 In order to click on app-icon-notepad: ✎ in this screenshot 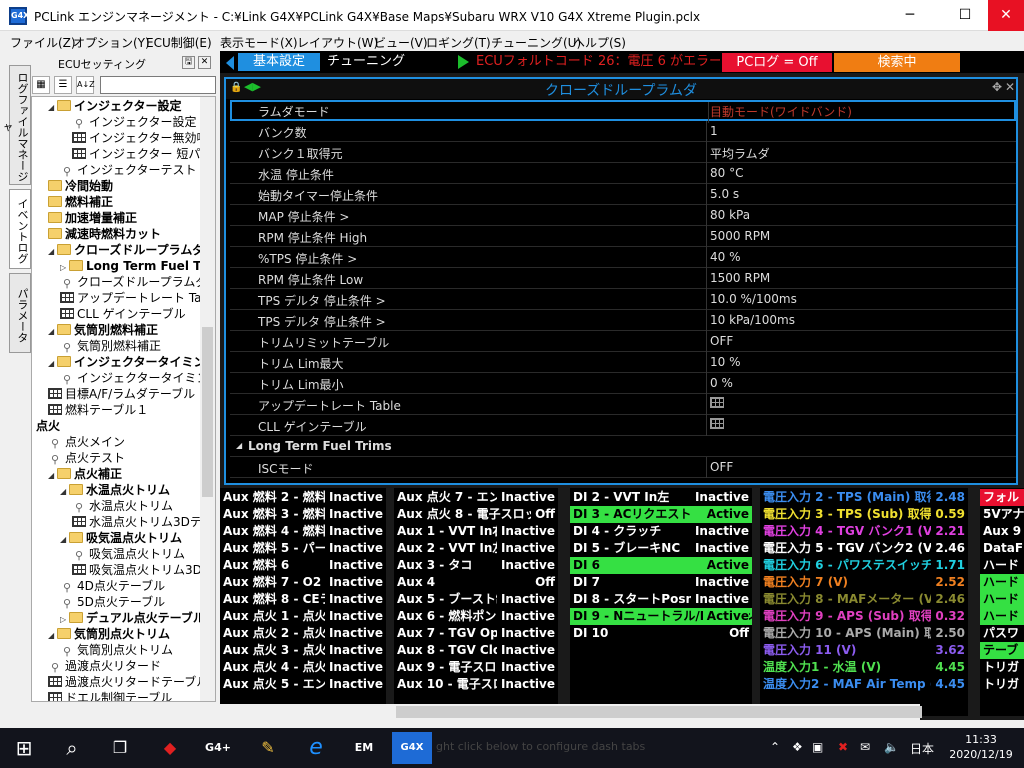, I will do `click(268, 748)`.